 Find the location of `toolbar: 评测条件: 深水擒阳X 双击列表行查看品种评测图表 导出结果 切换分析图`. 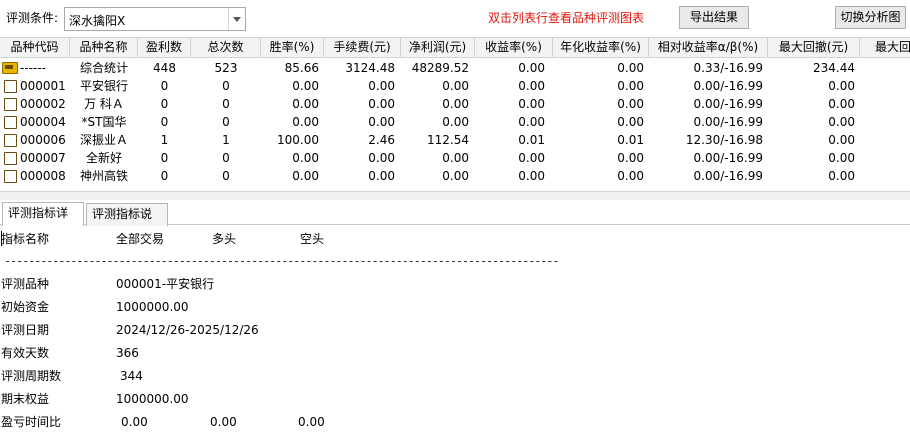

toolbar: 评测条件: 深水擒阳X 双击列表行查看品种评测图表 导出结果 切换分析图 is located at coordinates (455, 18).